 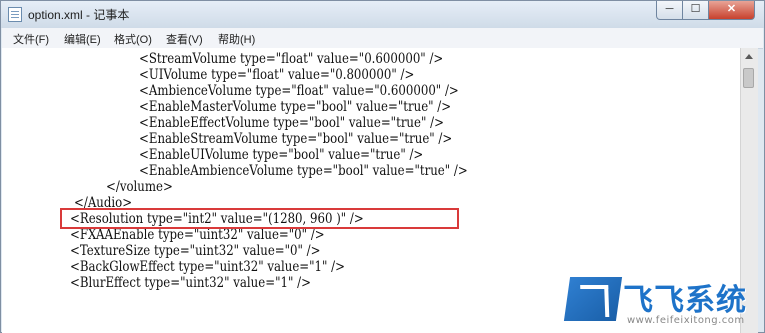 What do you see at coordinates (695, 10) in the screenshot?
I see `maximize-button: ☐` at bounding box center [695, 10].